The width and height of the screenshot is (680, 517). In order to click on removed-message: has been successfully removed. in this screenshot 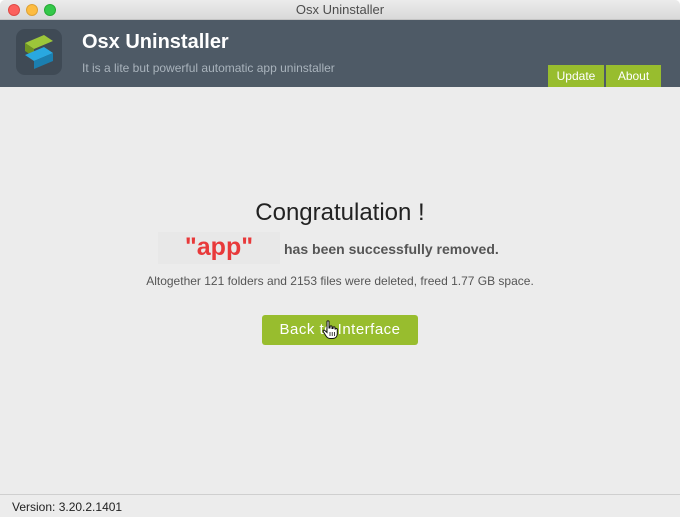, I will do `click(391, 249)`.